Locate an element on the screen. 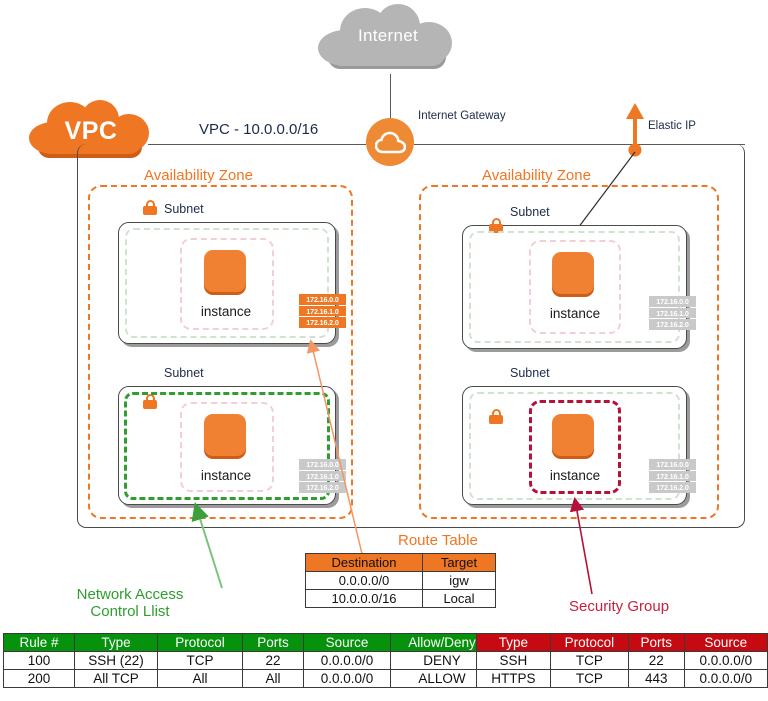 Image resolution: width=768 pixels, height=701 pixels. subnet-2-label: Subnet is located at coordinates (530, 212).